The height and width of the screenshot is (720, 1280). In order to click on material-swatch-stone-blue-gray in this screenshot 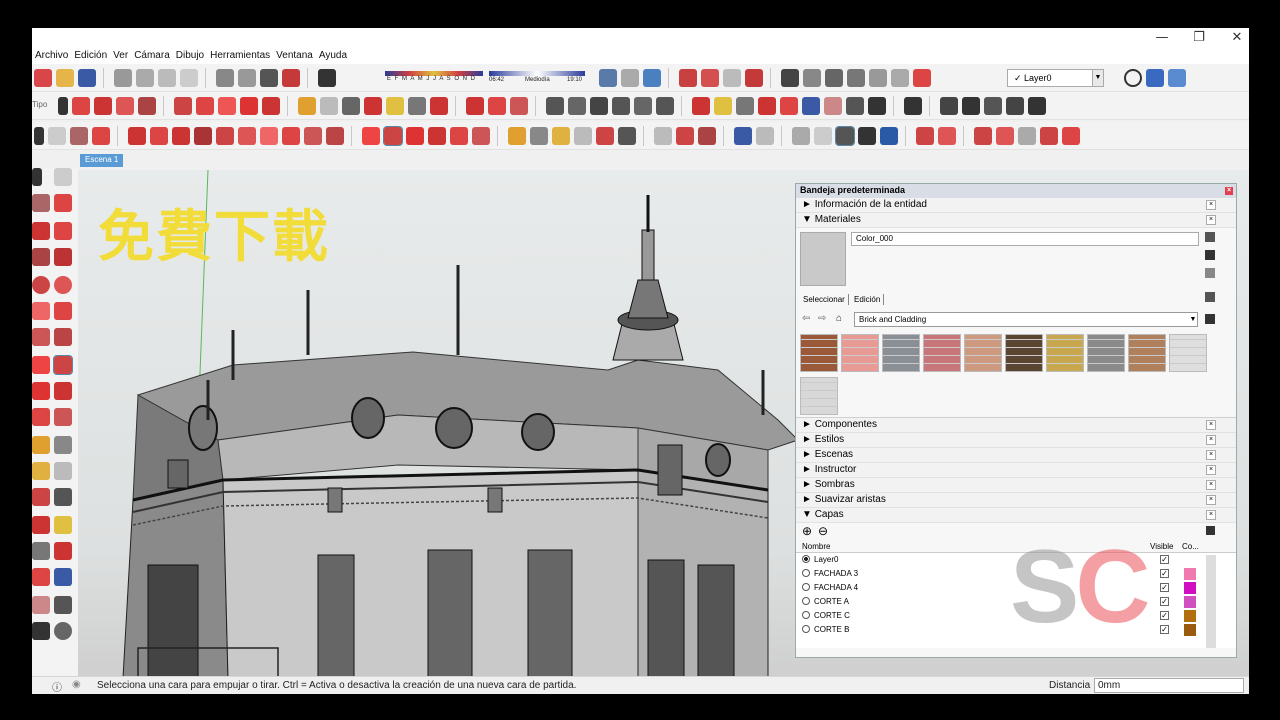, I will do `click(901, 353)`.